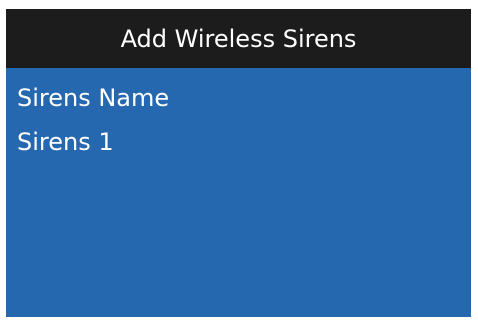 This screenshot has width=478, height=325. I want to click on page-title: Add Wireless Sirens, so click(238, 38).